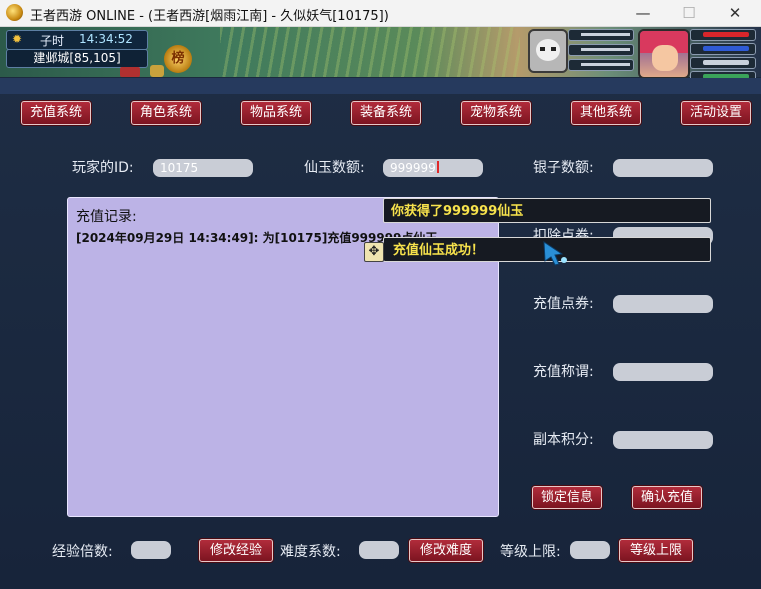 This screenshot has height=589, width=761. I want to click on player-id-field: 10175, so click(203, 168).